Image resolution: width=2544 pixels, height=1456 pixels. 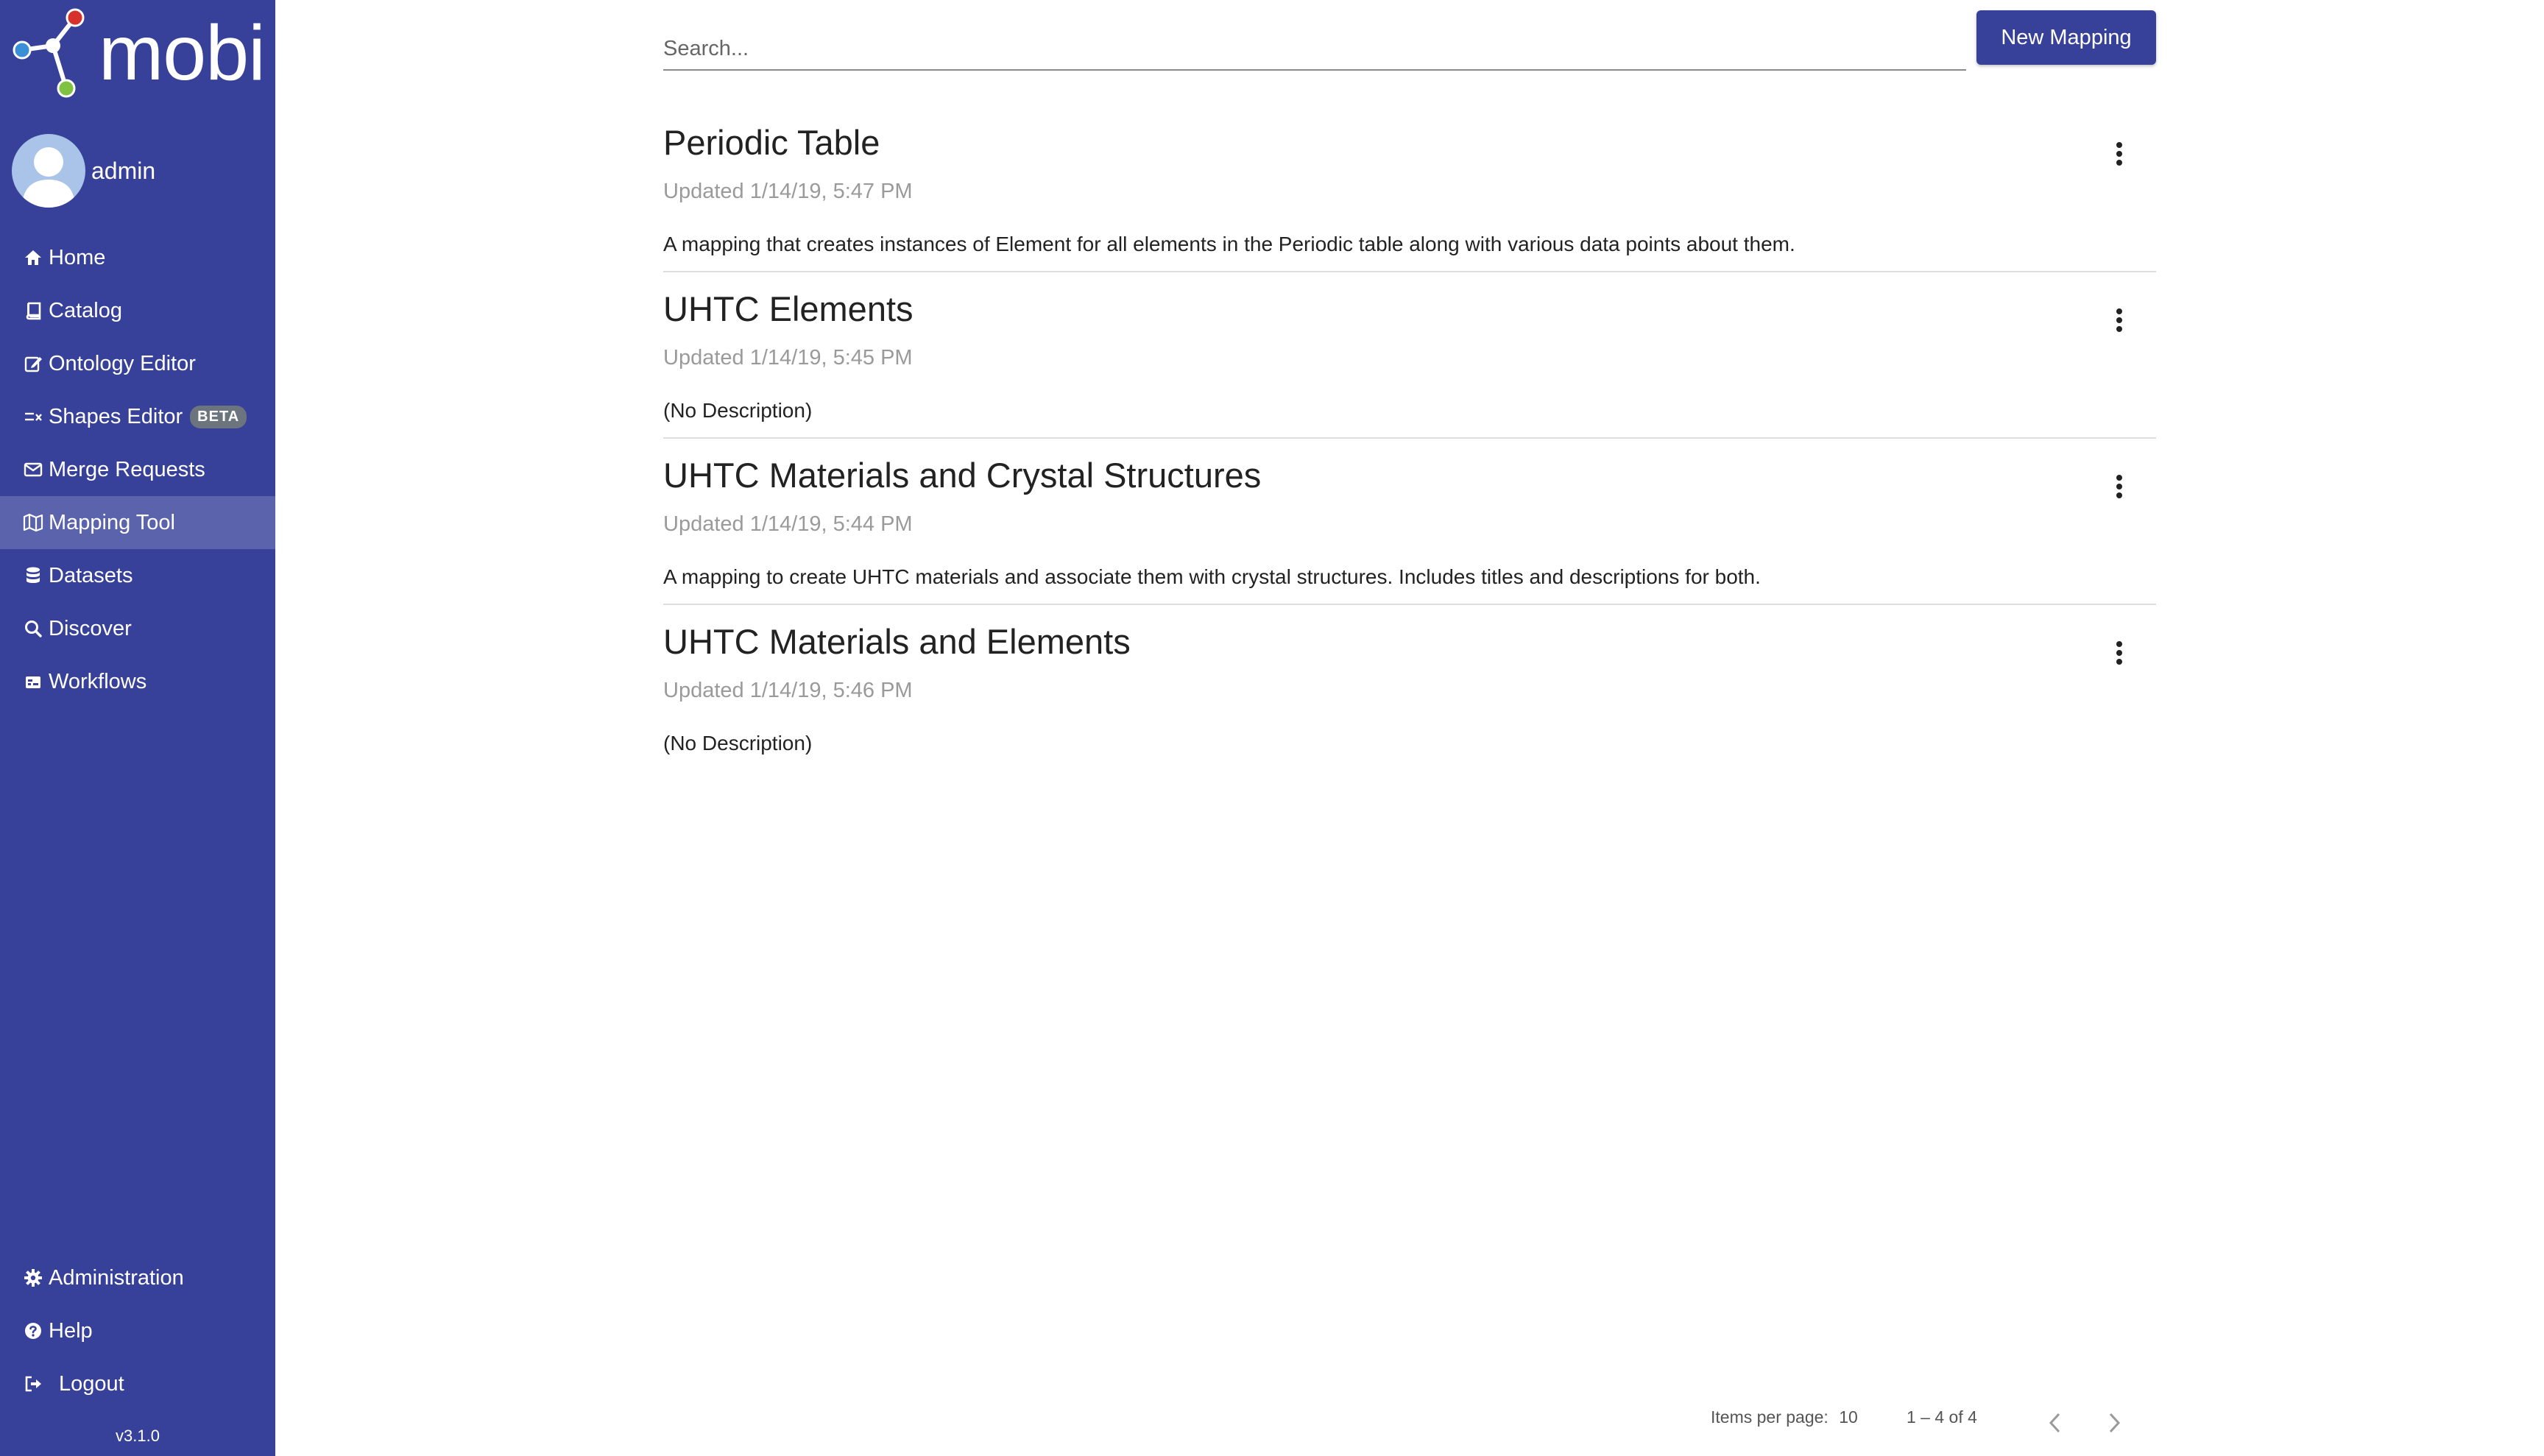 What do you see at coordinates (137, 1383) in the screenshot?
I see `sidebar-item-logout: Logout` at bounding box center [137, 1383].